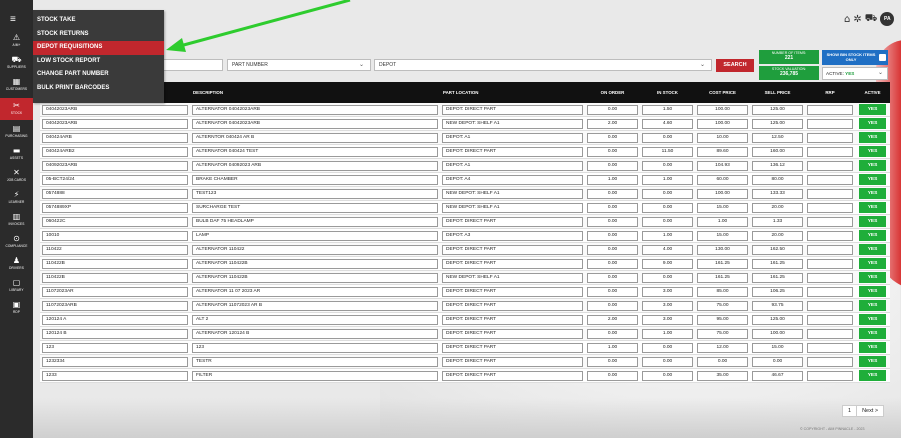 The height and width of the screenshot is (438, 901). I want to click on cost-price-value: 10.00, so click(722, 137).